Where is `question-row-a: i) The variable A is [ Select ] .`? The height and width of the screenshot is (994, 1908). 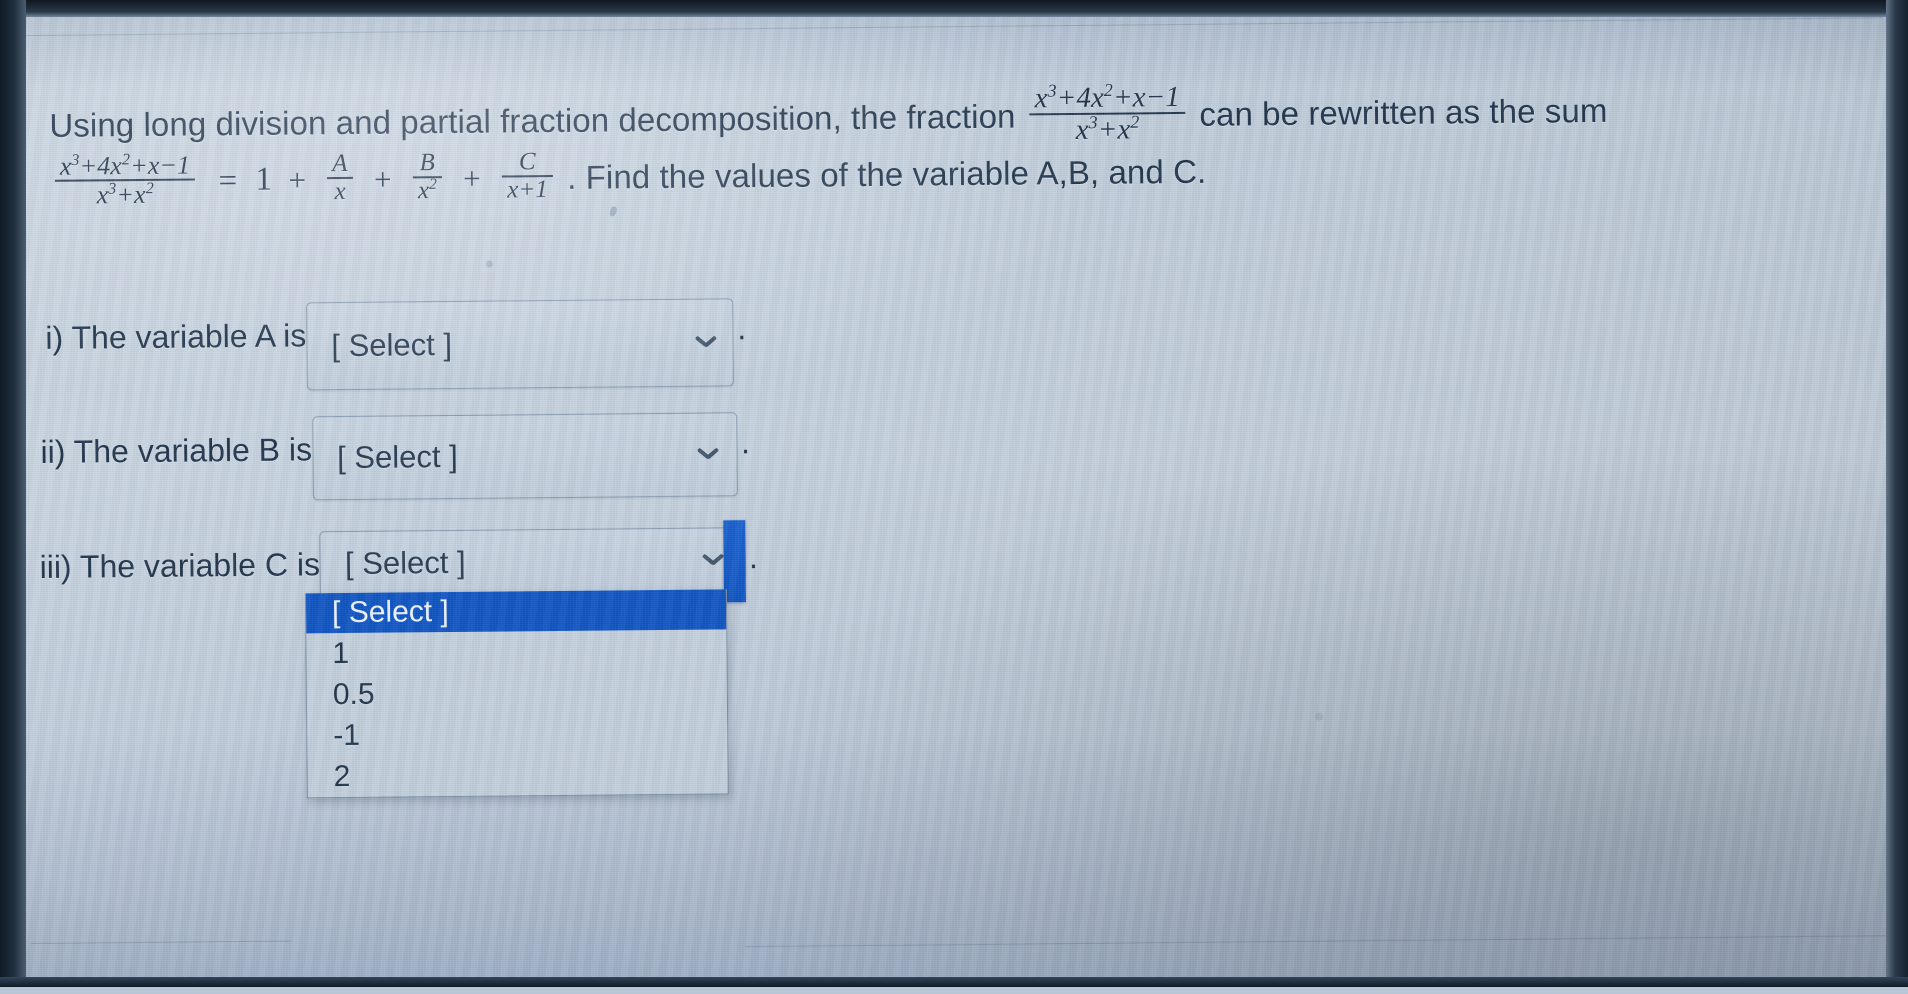 question-row-a: i) The variable A is [ Select ] . is located at coordinates (396, 345).